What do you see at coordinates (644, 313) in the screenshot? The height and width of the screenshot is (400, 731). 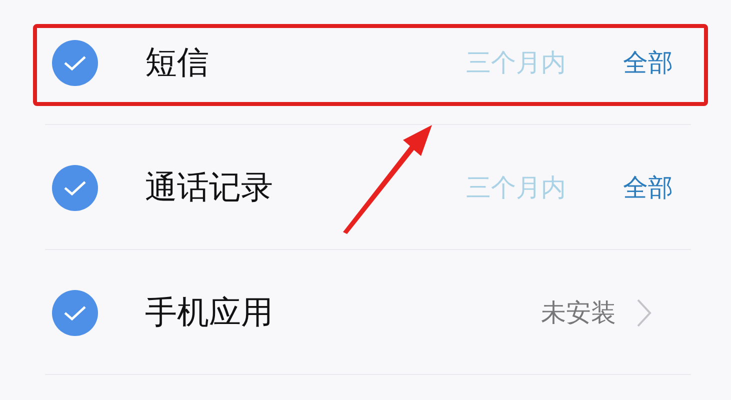 I see `chevron-right-icon` at bounding box center [644, 313].